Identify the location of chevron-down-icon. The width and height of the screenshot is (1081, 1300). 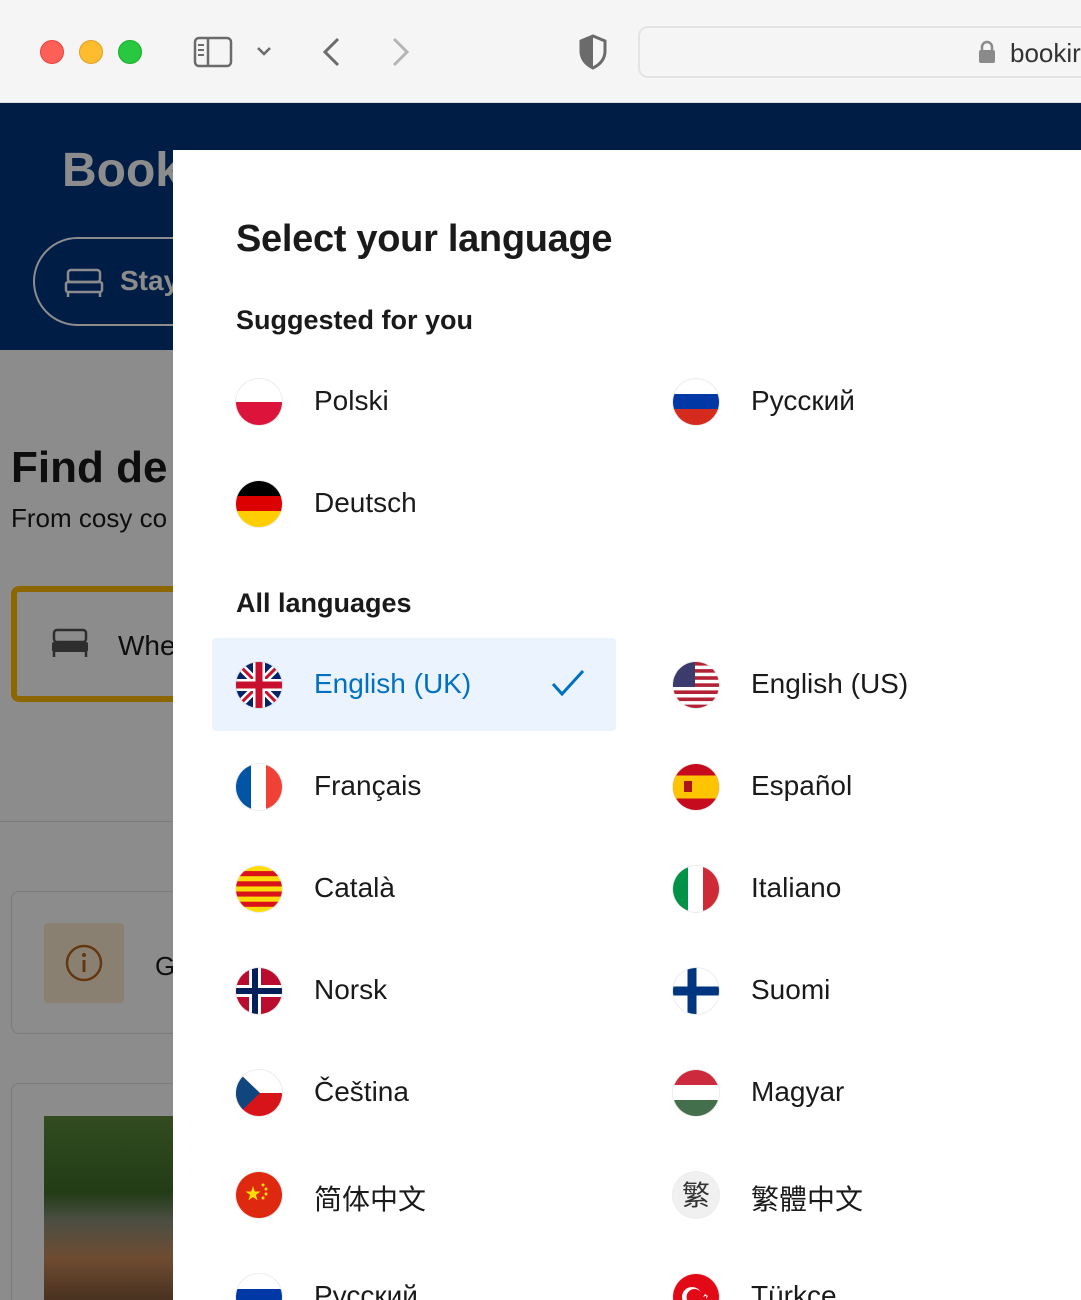
(264, 53).